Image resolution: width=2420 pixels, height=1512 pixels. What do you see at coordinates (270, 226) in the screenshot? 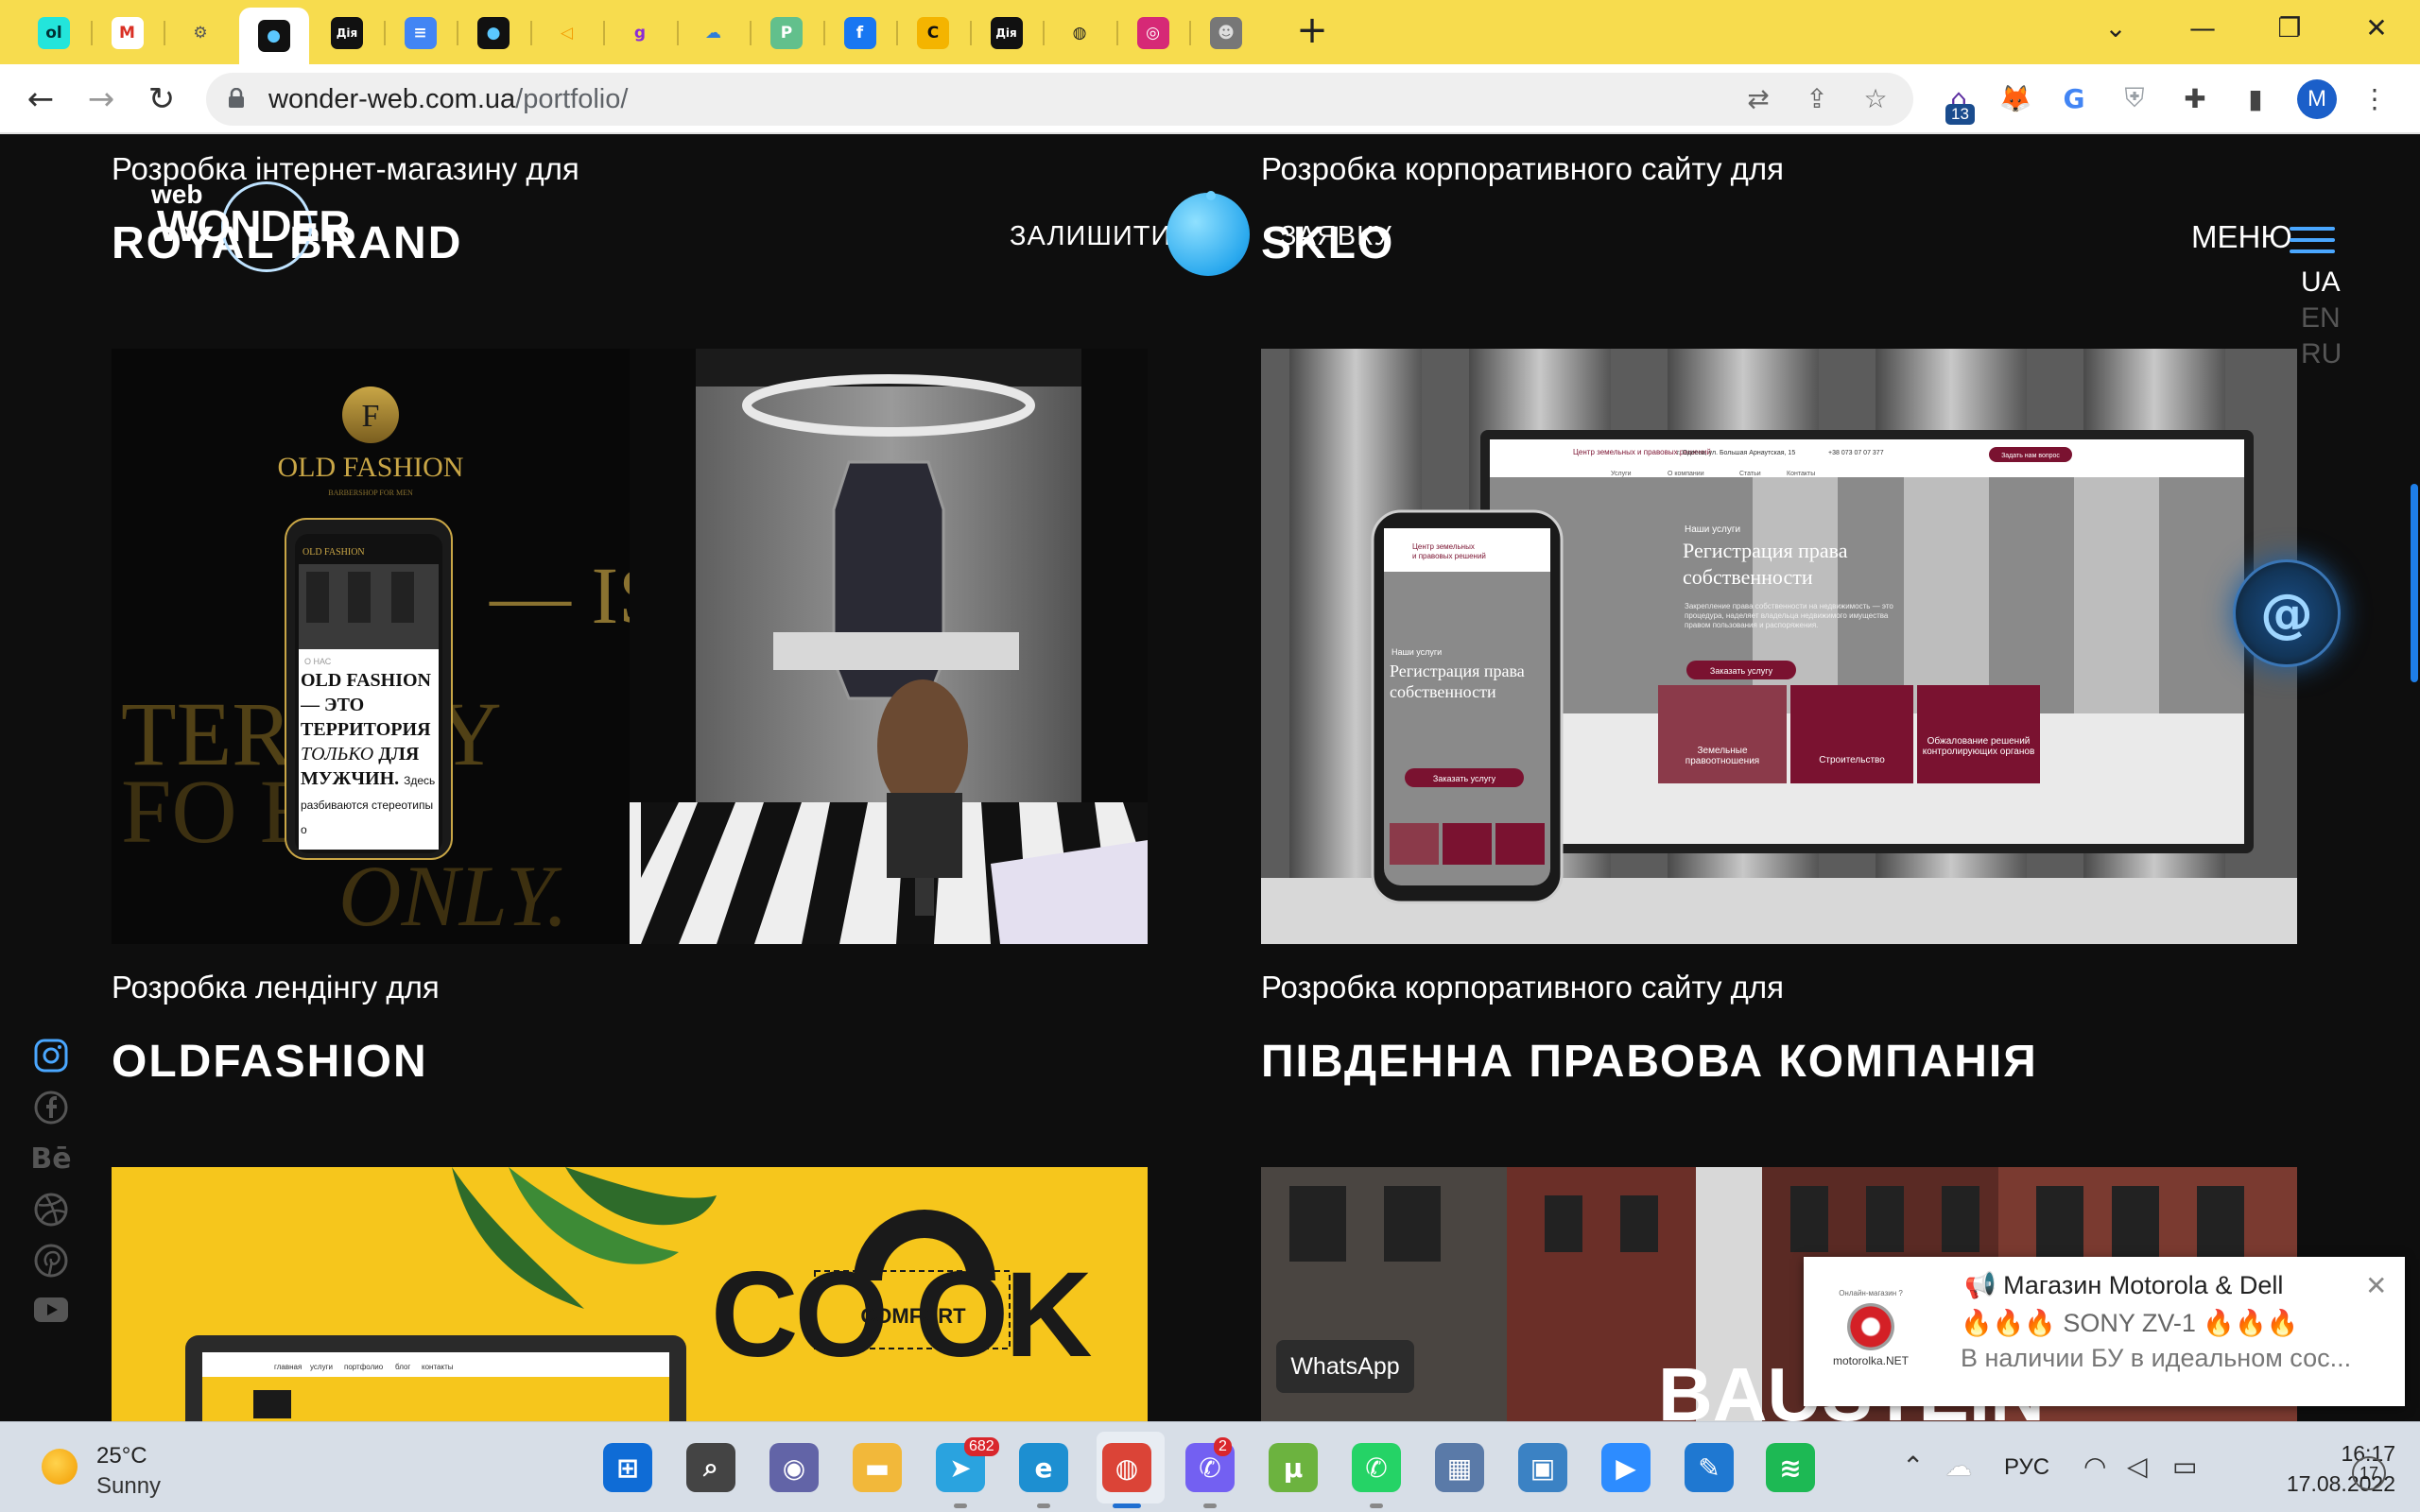
I see `site-logo: web WONDER` at bounding box center [270, 226].